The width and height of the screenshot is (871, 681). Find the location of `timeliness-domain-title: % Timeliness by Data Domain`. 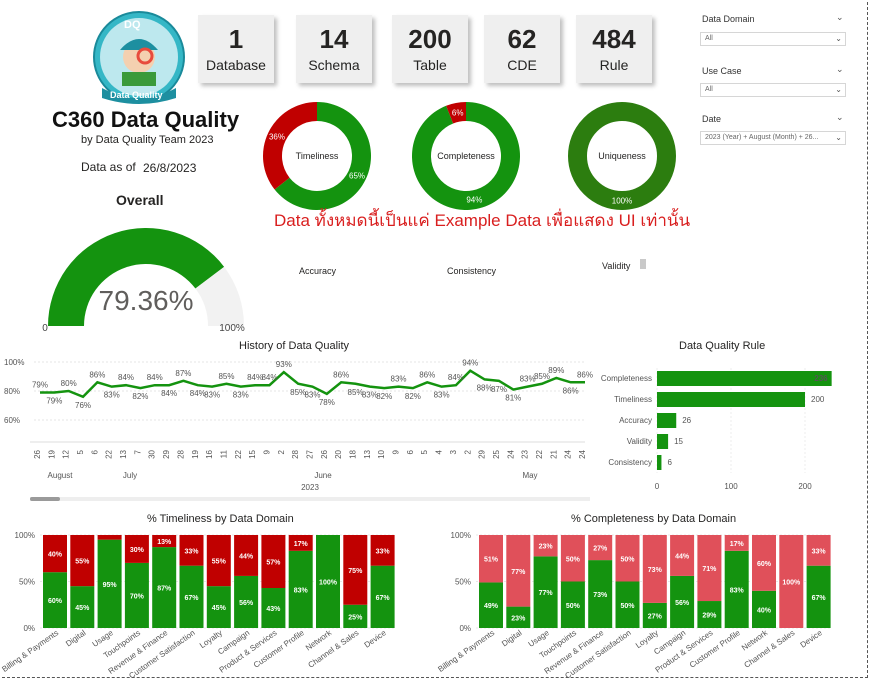

timeliness-domain-title: % Timeliness by Data Domain is located at coordinates (220, 519).